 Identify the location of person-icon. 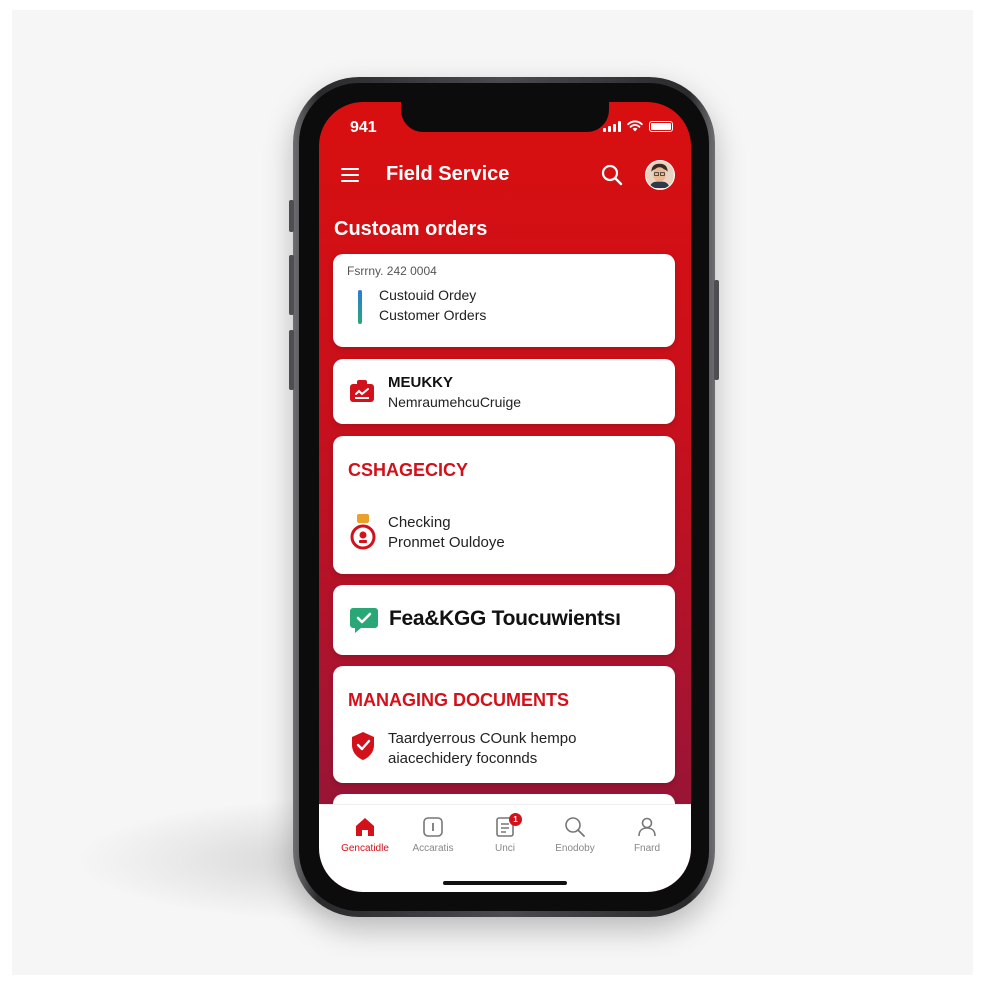
(647, 827).